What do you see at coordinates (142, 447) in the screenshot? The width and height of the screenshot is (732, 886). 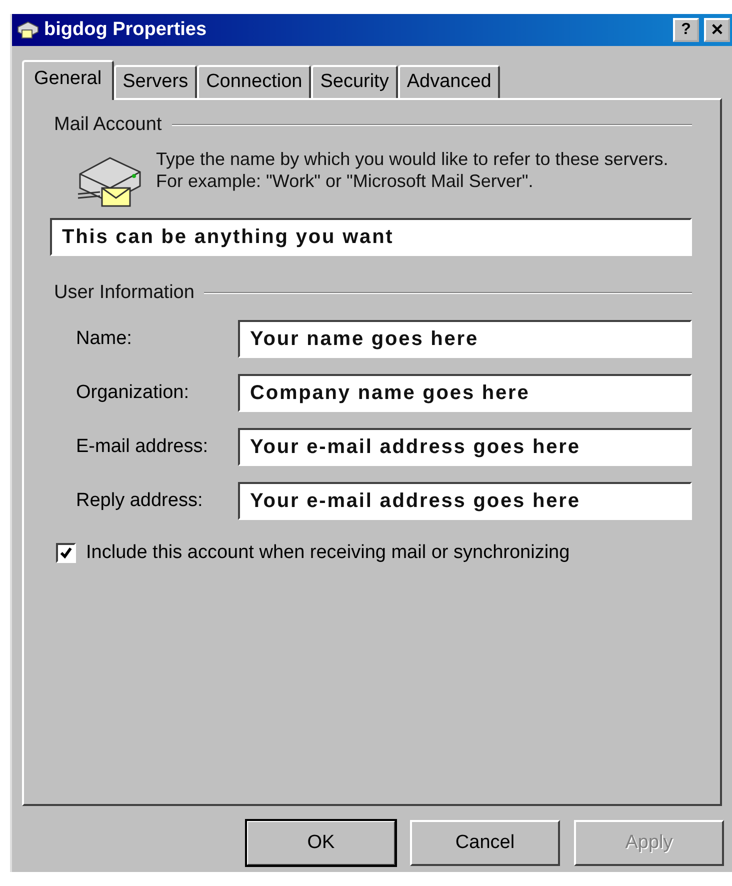 I see `field-label: E-mail address:` at bounding box center [142, 447].